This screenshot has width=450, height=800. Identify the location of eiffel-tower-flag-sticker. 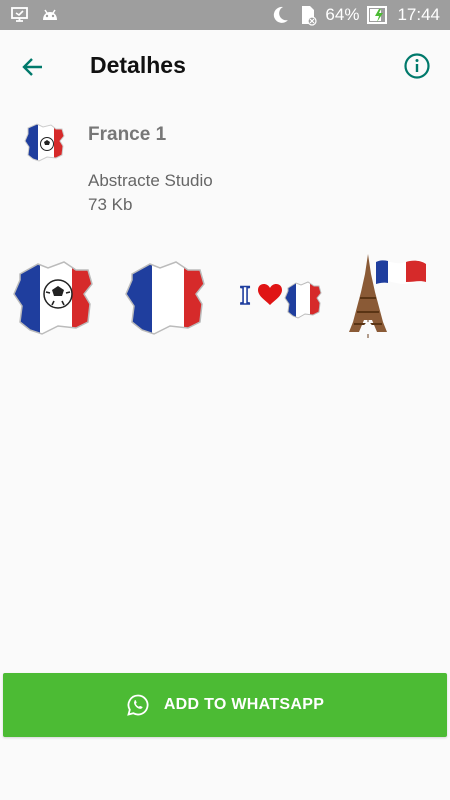
(388, 295).